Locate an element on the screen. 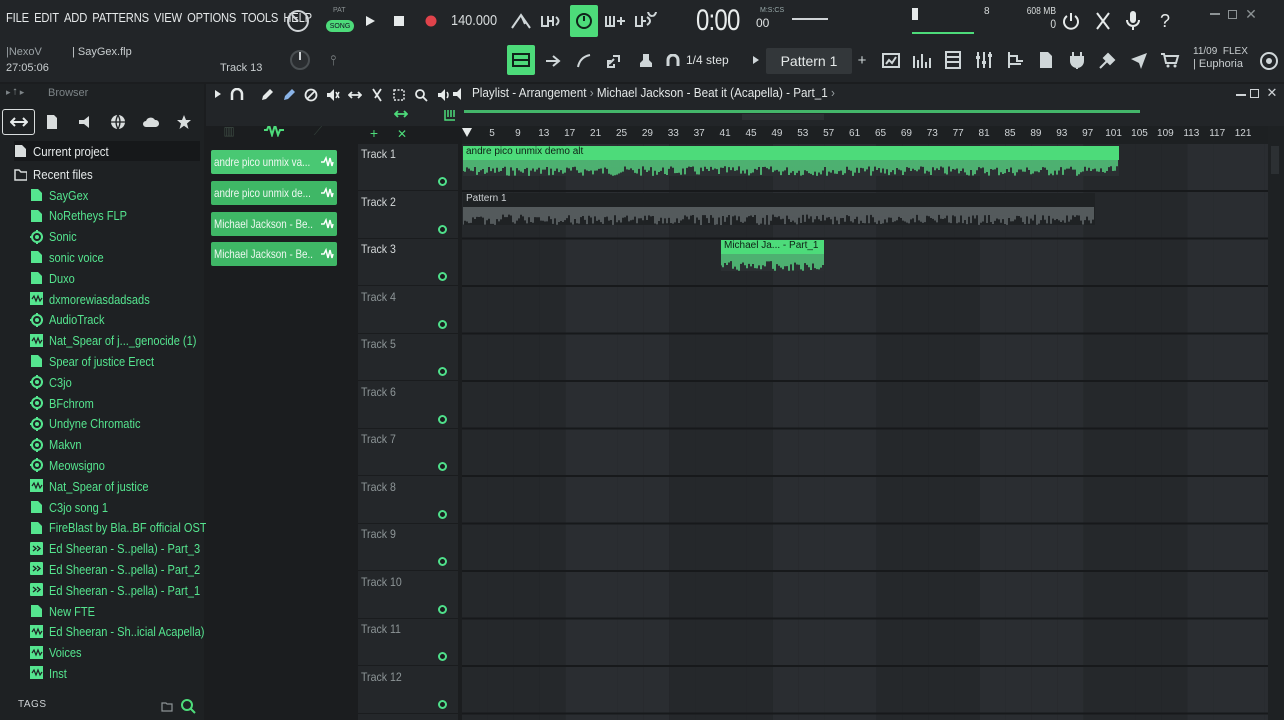  browser-file-item: Sonic is located at coordinates (116, 237).